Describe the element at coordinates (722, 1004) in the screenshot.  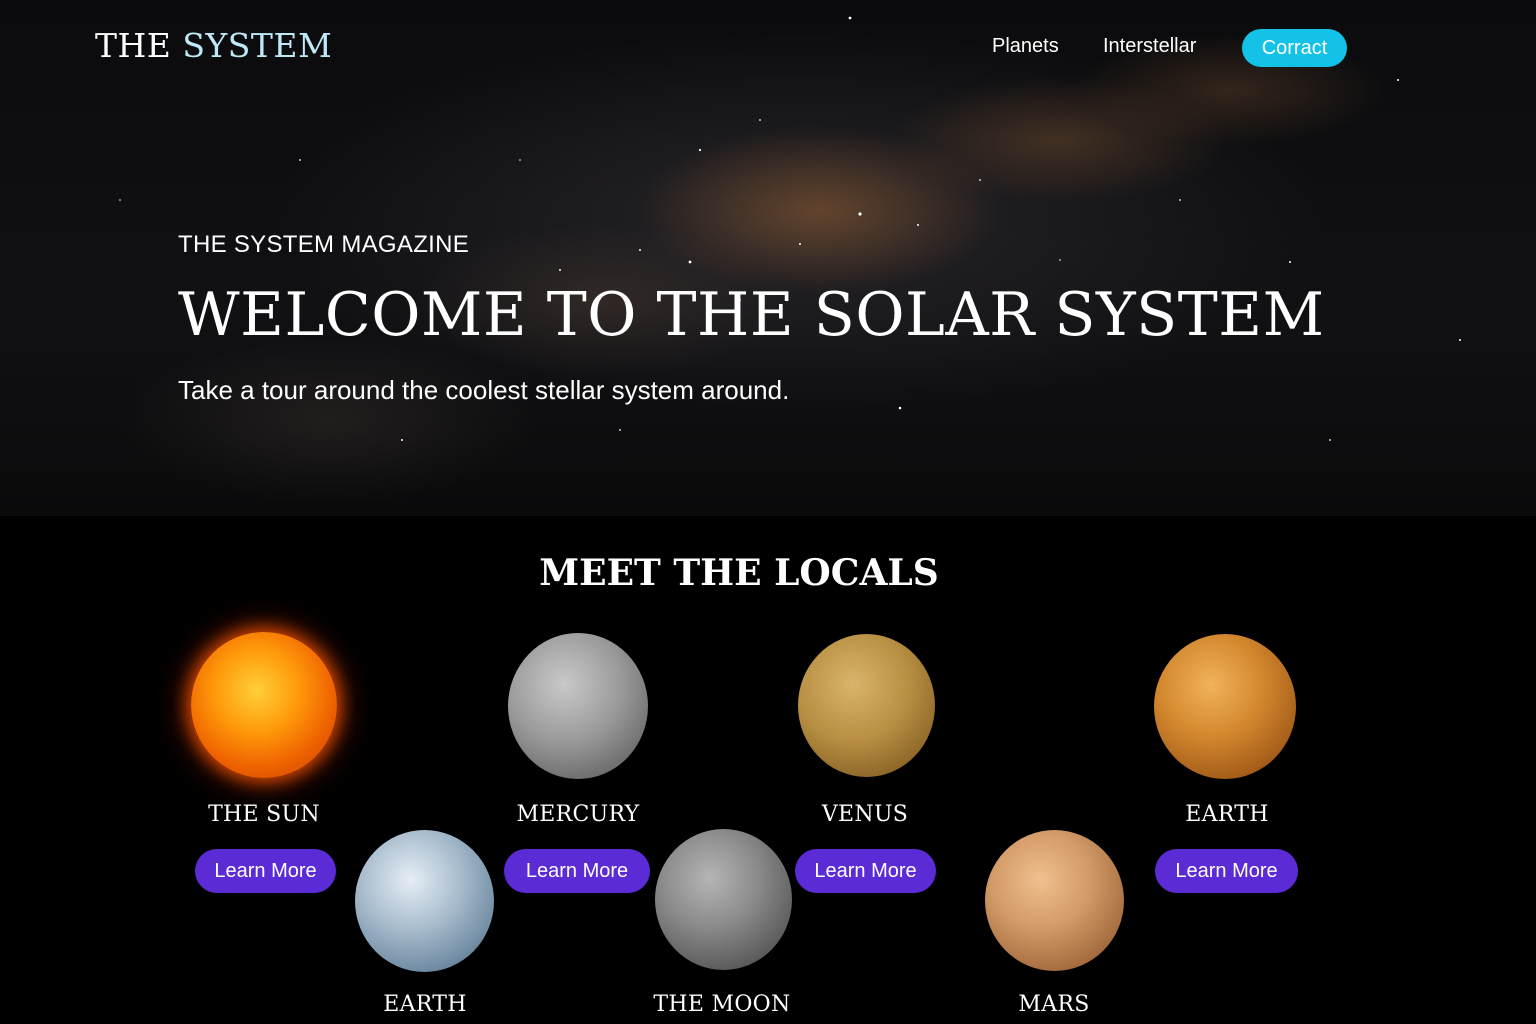
I see `planet-name-moon: THE MOON` at that location.